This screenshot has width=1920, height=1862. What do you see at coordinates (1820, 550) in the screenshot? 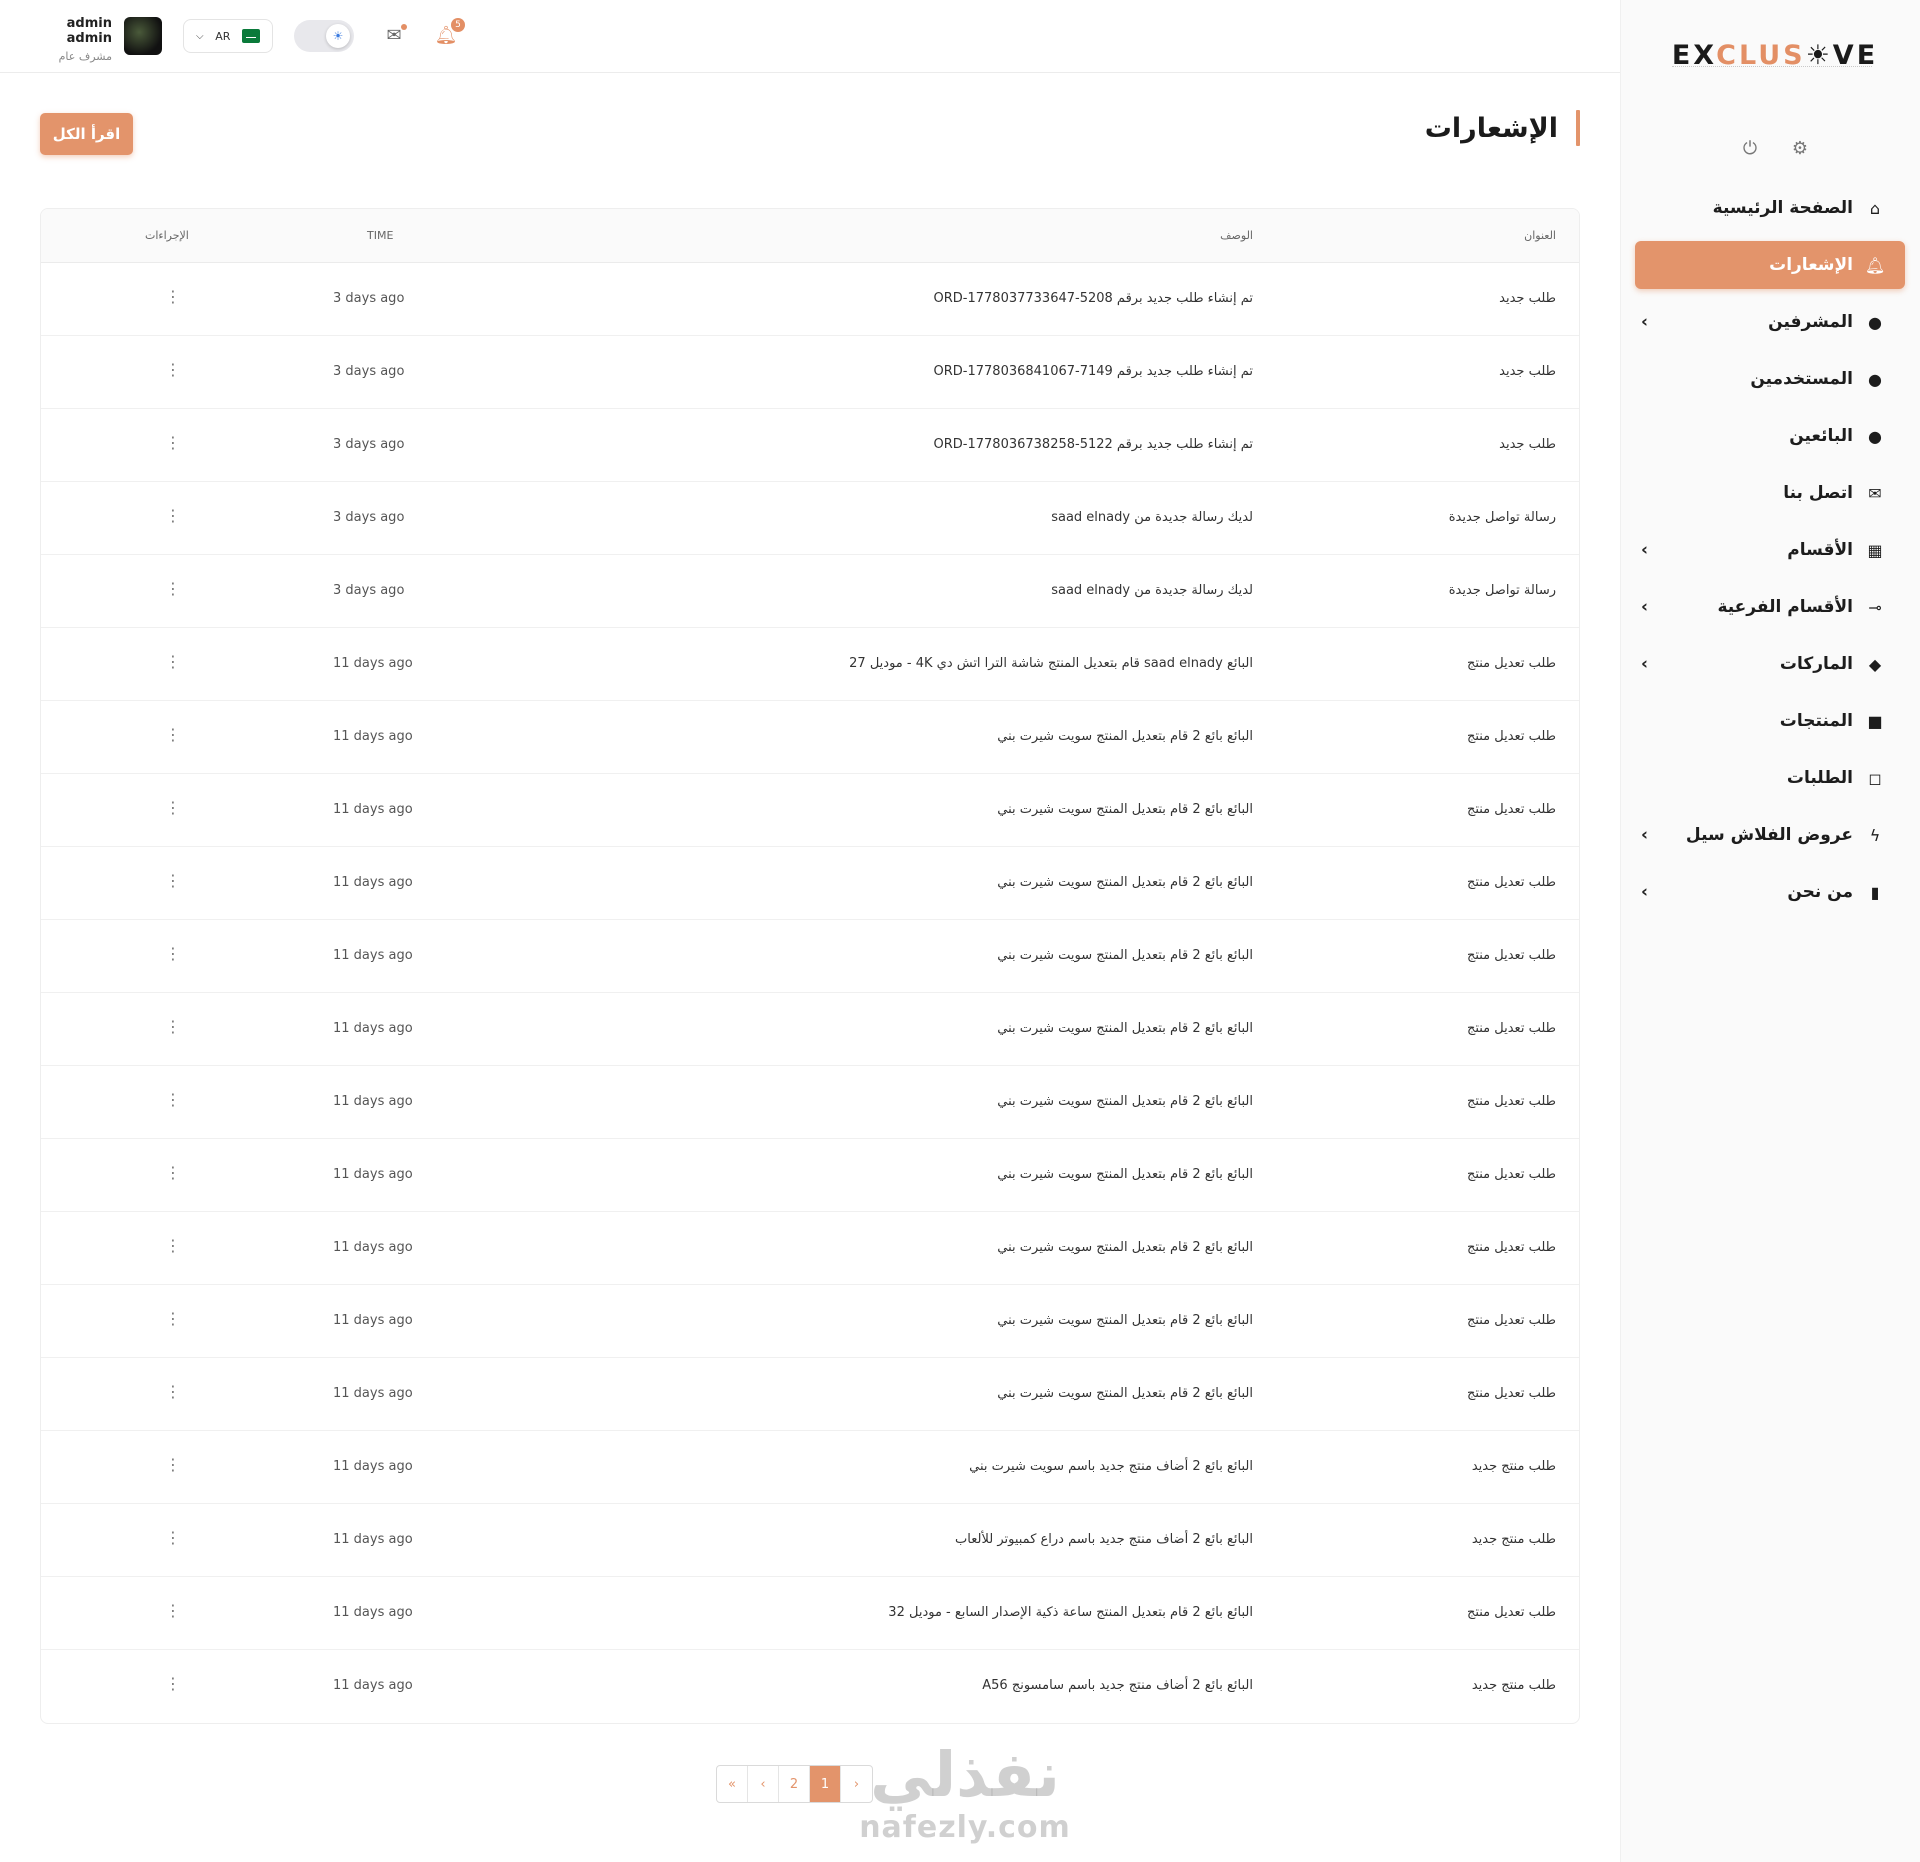
I see `sidebar-item-label: الأقسام` at bounding box center [1820, 550].